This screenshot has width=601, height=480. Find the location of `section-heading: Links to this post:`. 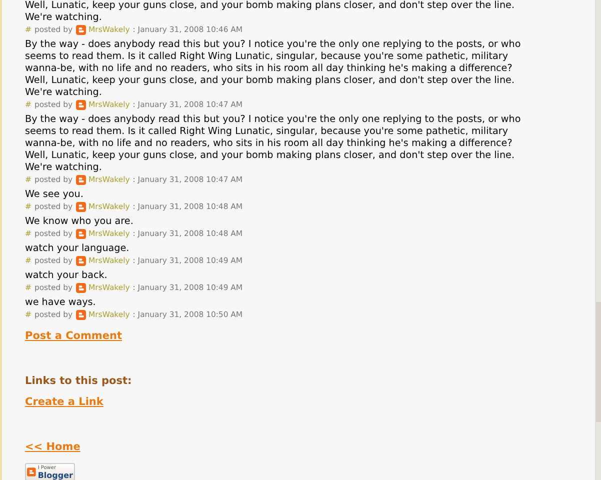

section-heading: Links to this post: is located at coordinates (79, 381).